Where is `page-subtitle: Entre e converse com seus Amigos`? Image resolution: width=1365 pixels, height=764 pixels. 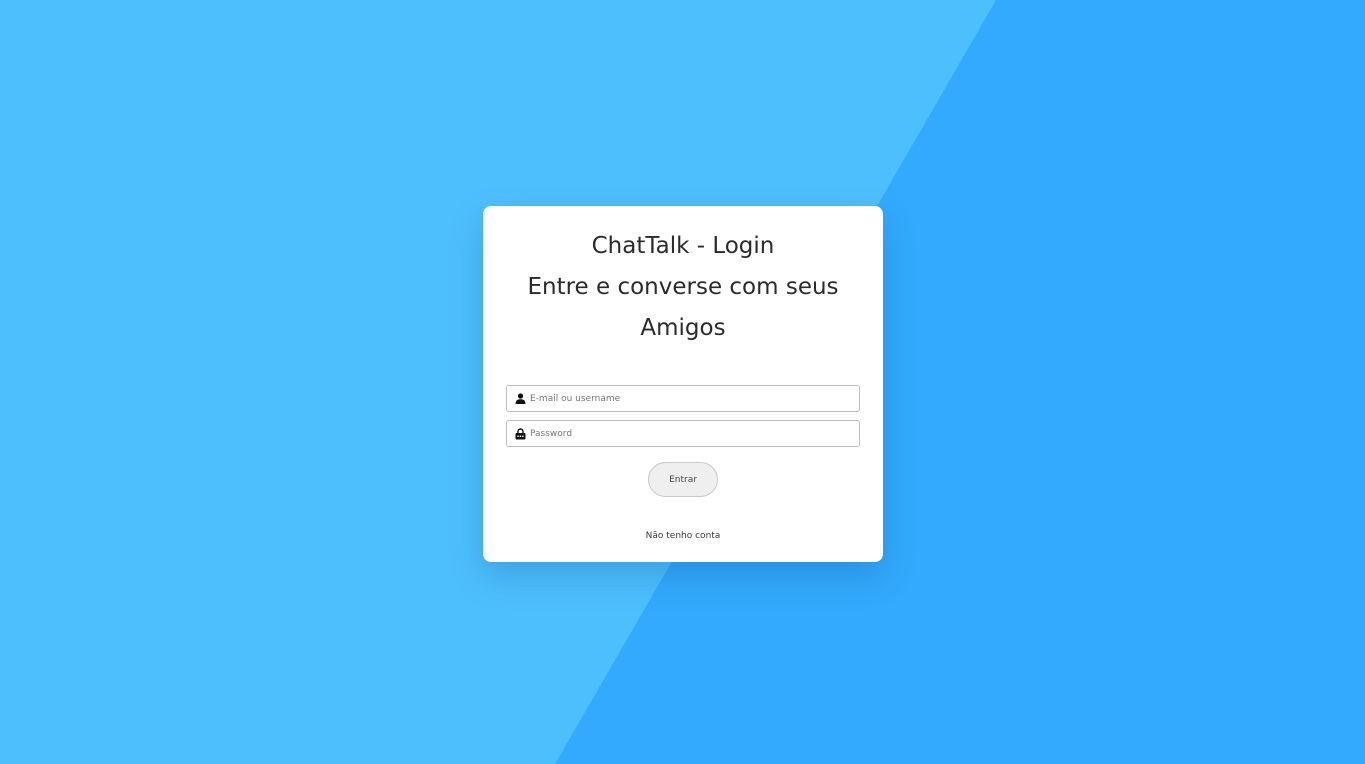
page-subtitle: Entre e converse com seus Amigos is located at coordinates (683, 307).